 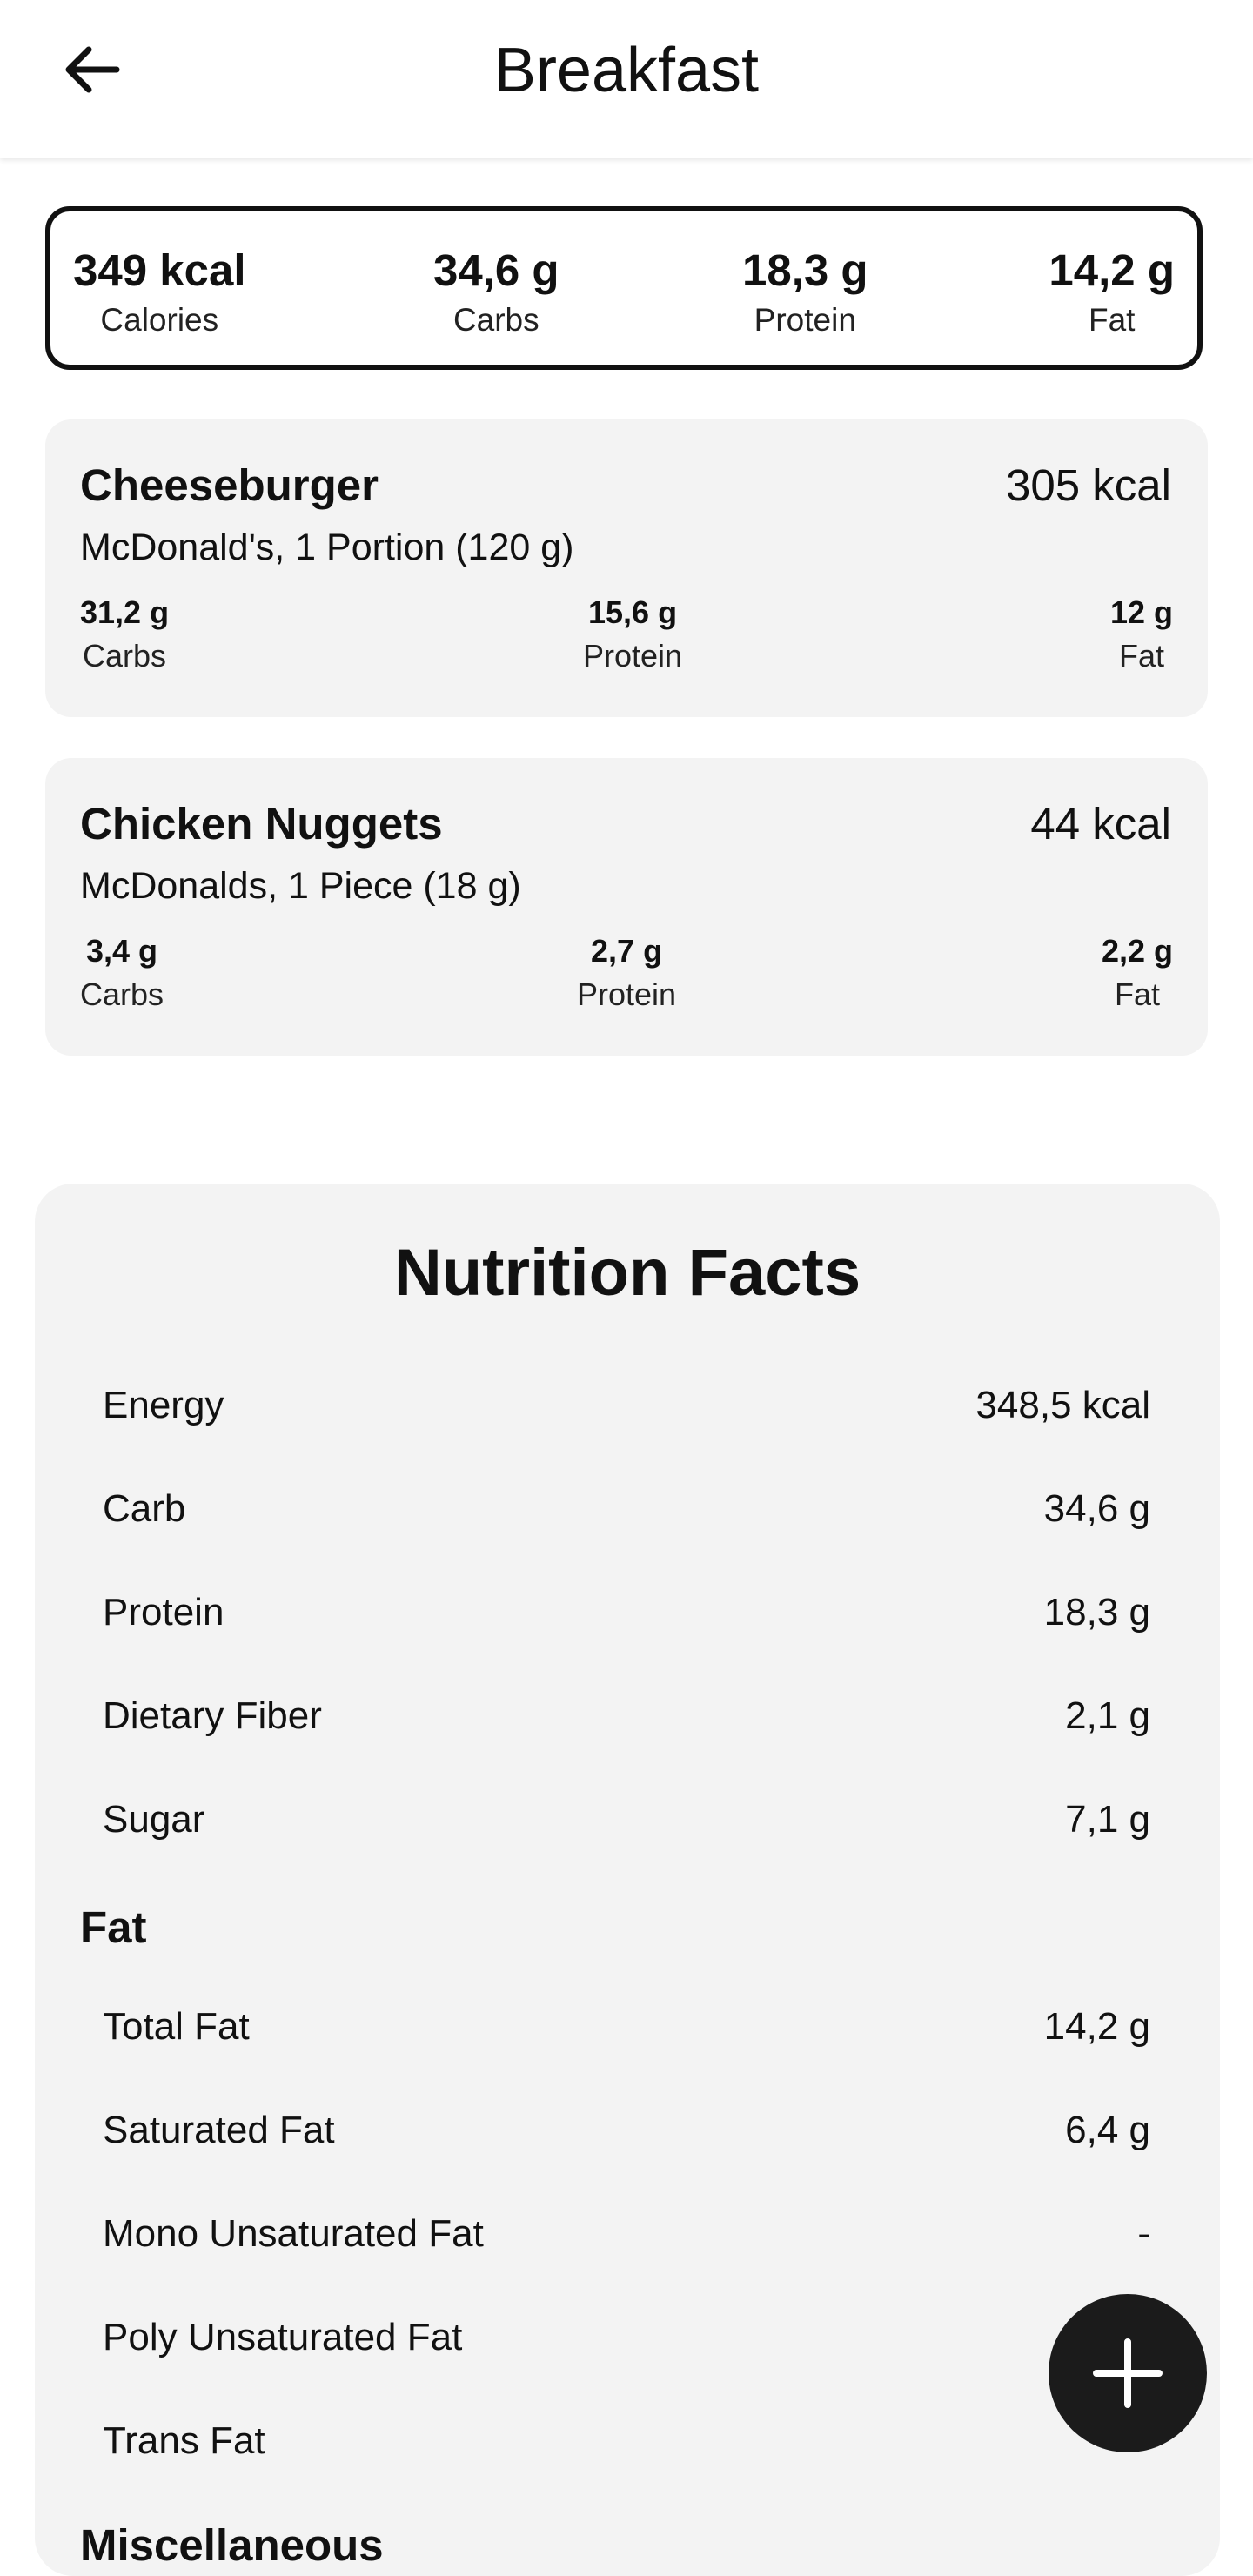 What do you see at coordinates (159, 270) in the screenshot?
I see `summary-calories-value: 349 kcal` at bounding box center [159, 270].